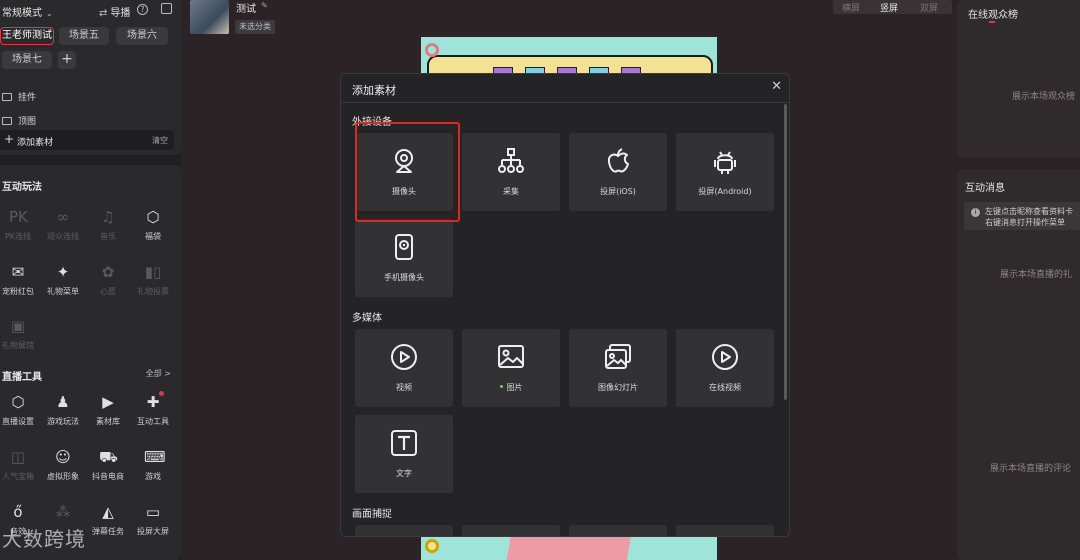 The image size is (1080, 560). What do you see at coordinates (63, 291) in the screenshot?
I see `tool-label: 礼物菜单` at bounding box center [63, 291].